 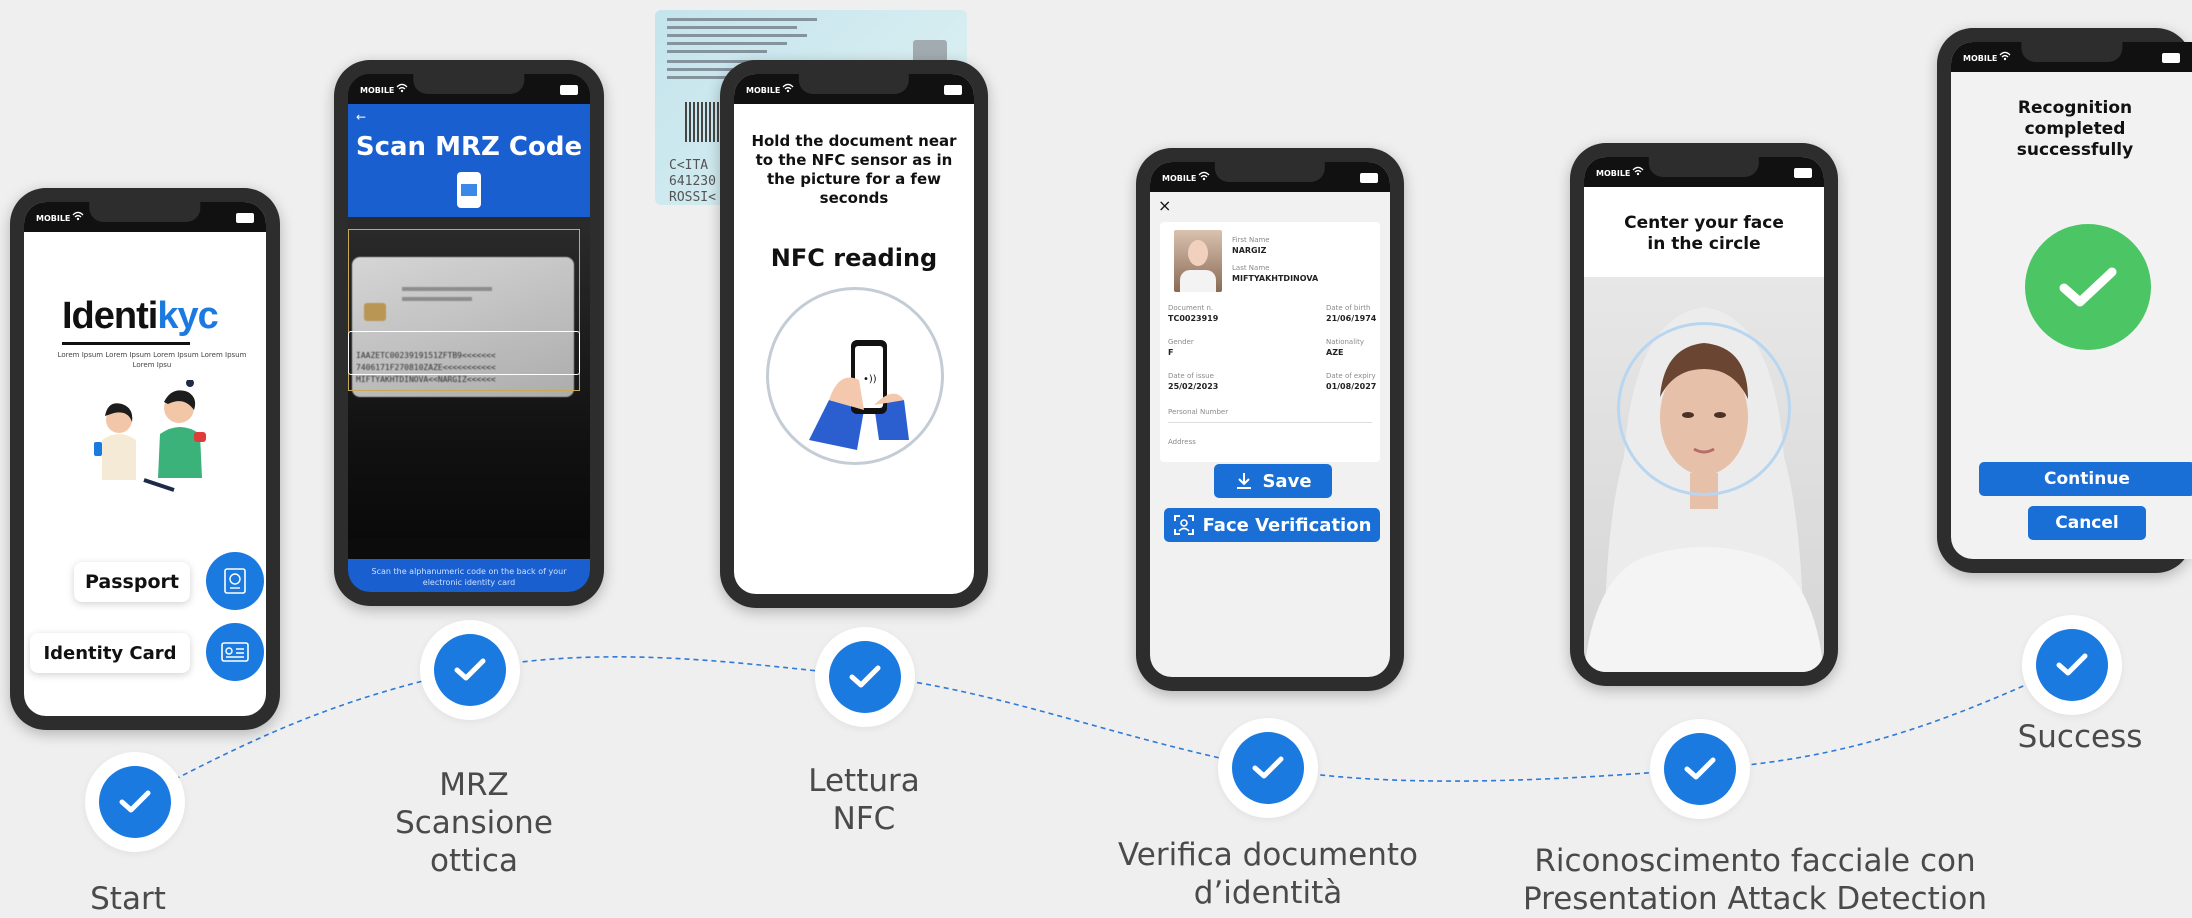 I want to click on back-arrow-icon: ←, so click(x=361, y=117).